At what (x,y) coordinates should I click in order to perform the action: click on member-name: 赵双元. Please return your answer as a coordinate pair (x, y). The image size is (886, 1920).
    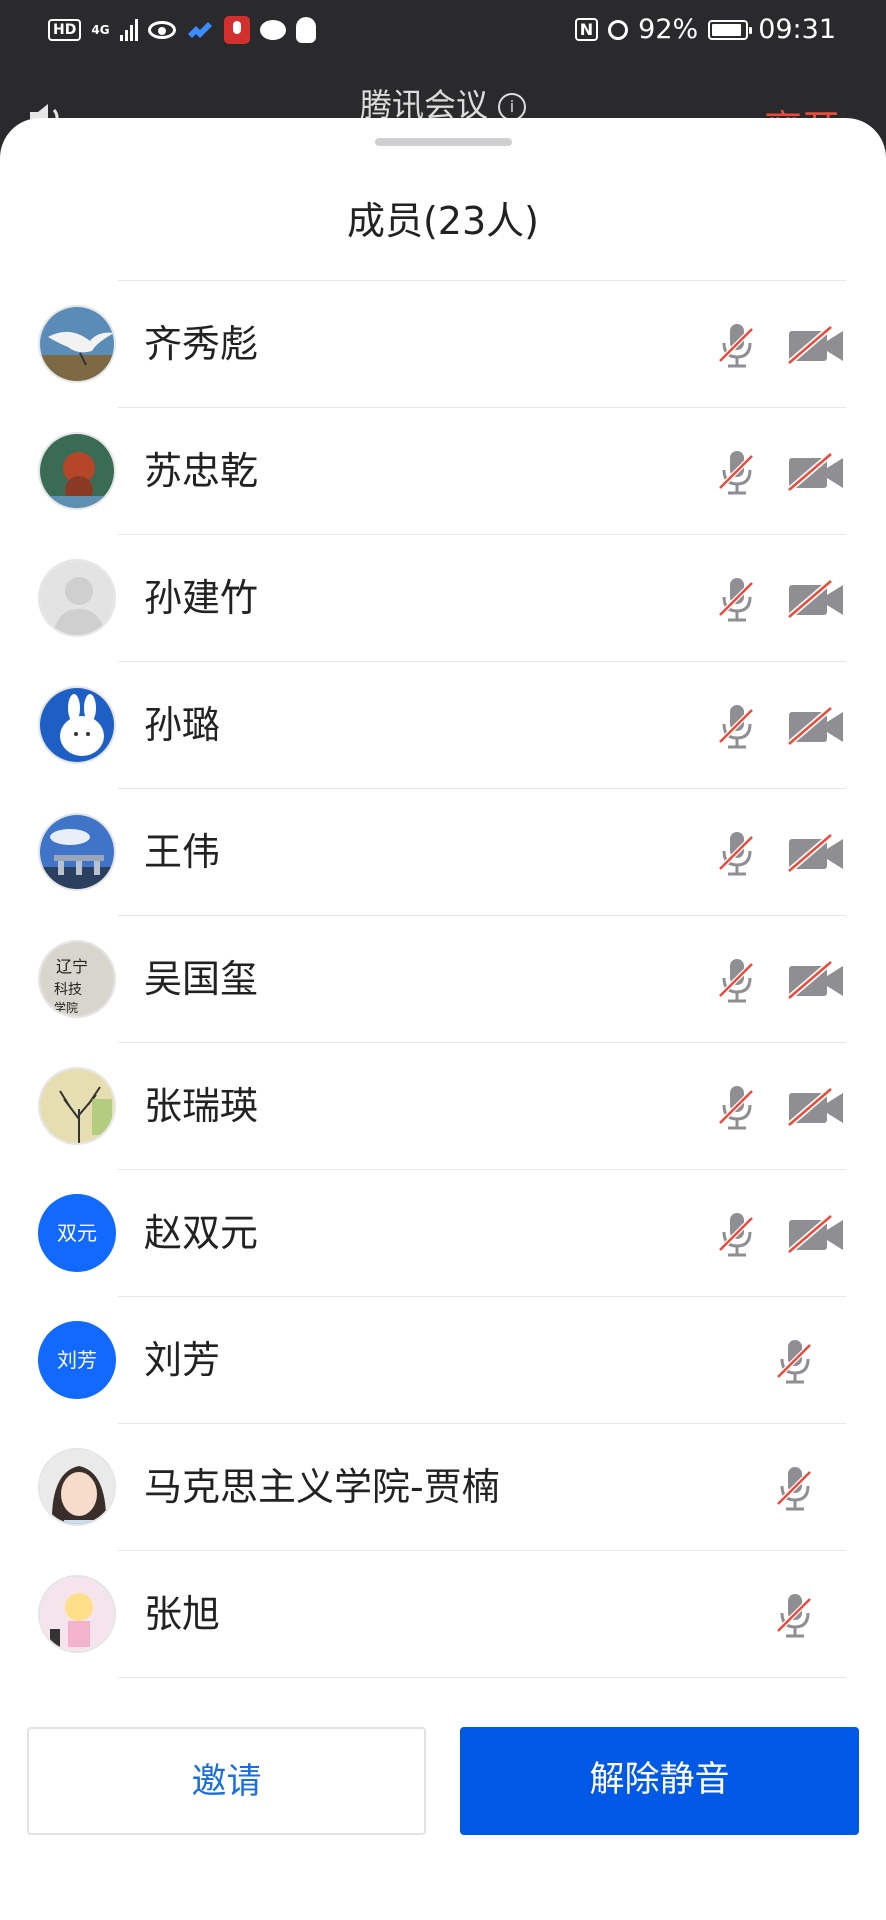
    Looking at the image, I should click on (201, 1233).